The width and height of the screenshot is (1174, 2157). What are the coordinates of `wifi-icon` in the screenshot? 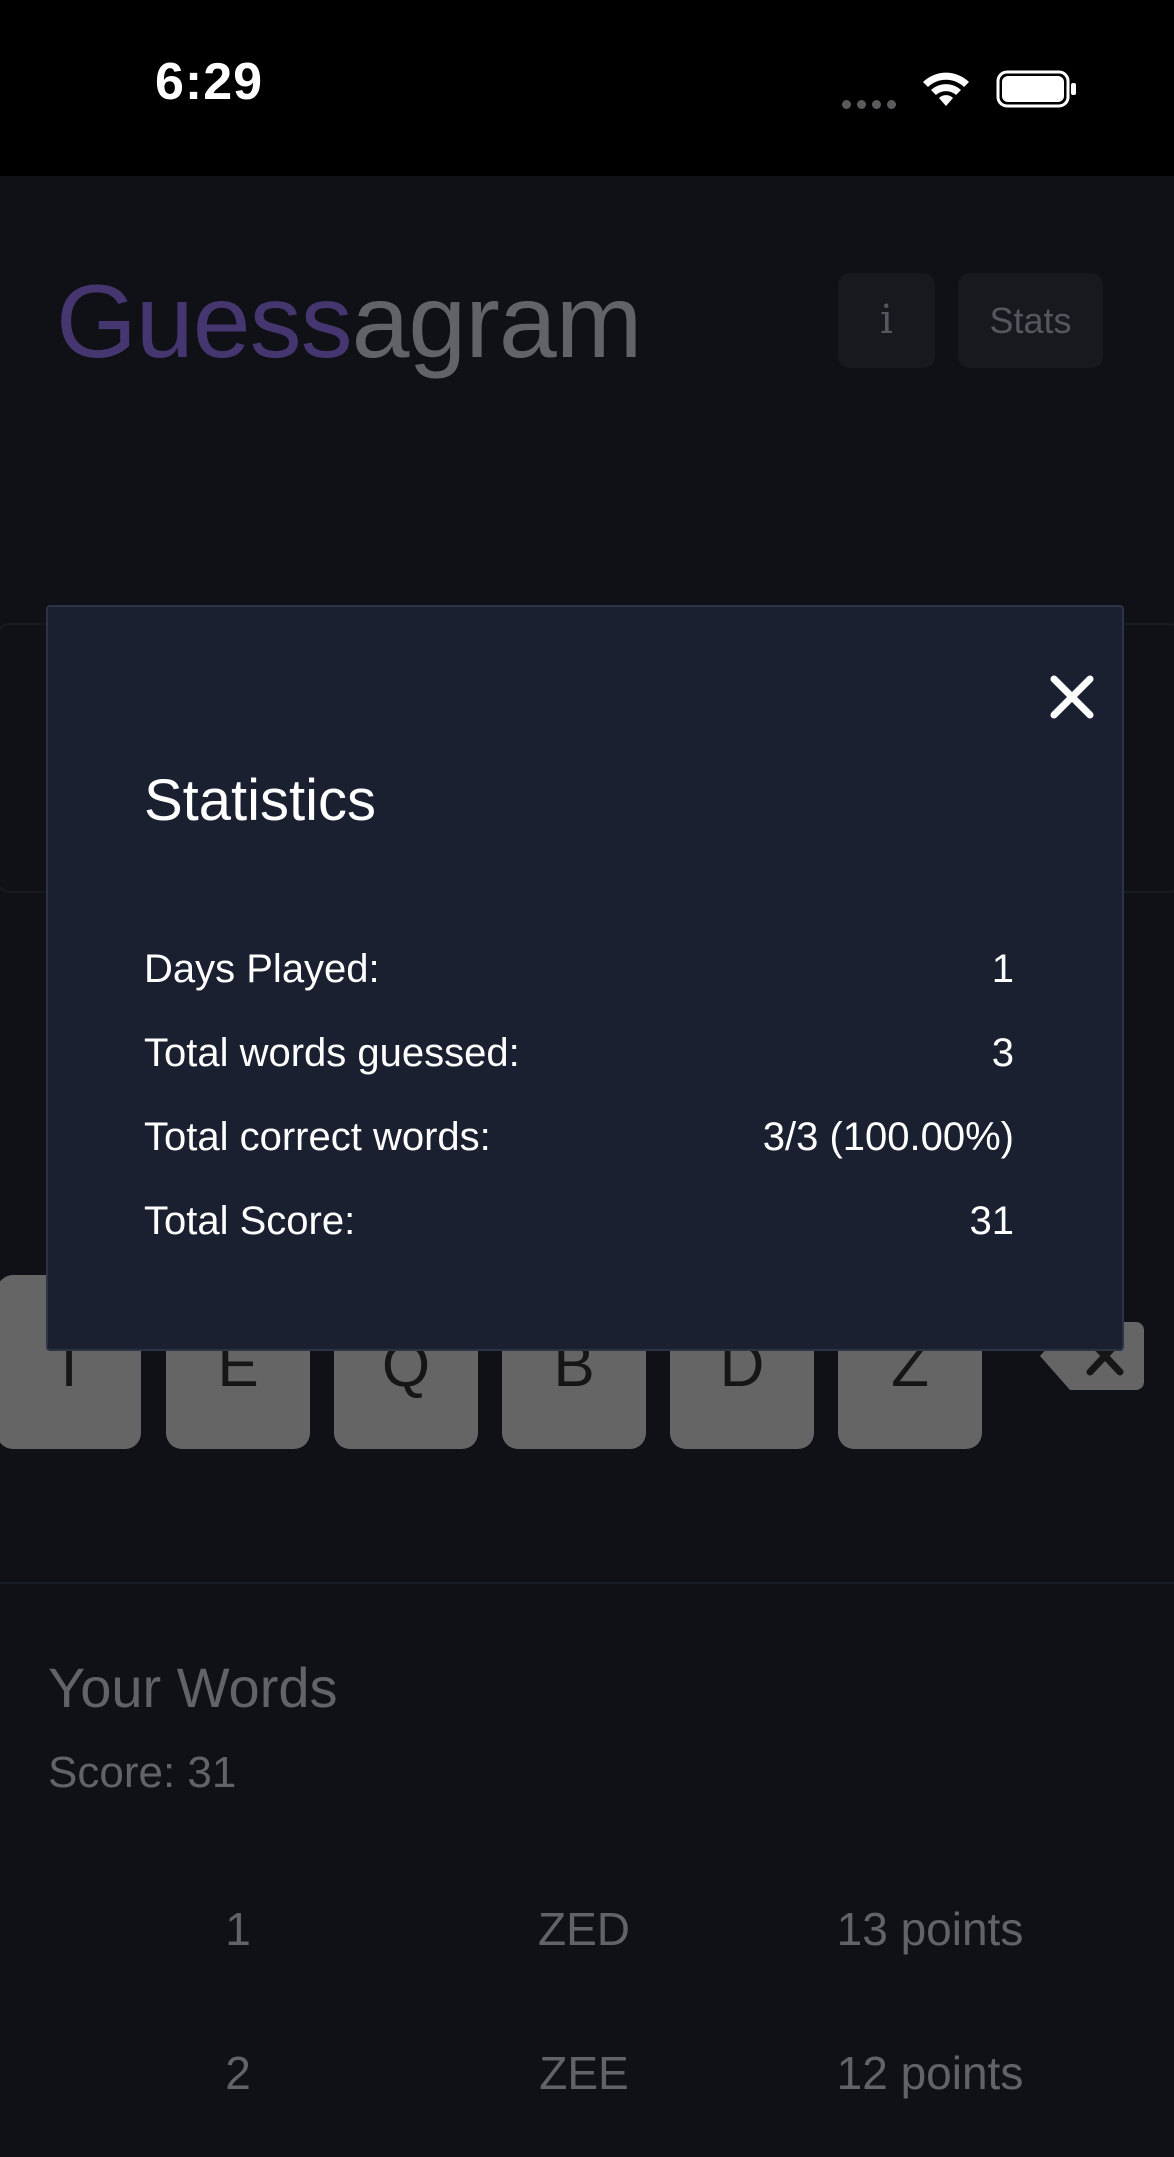 It's located at (946, 89).